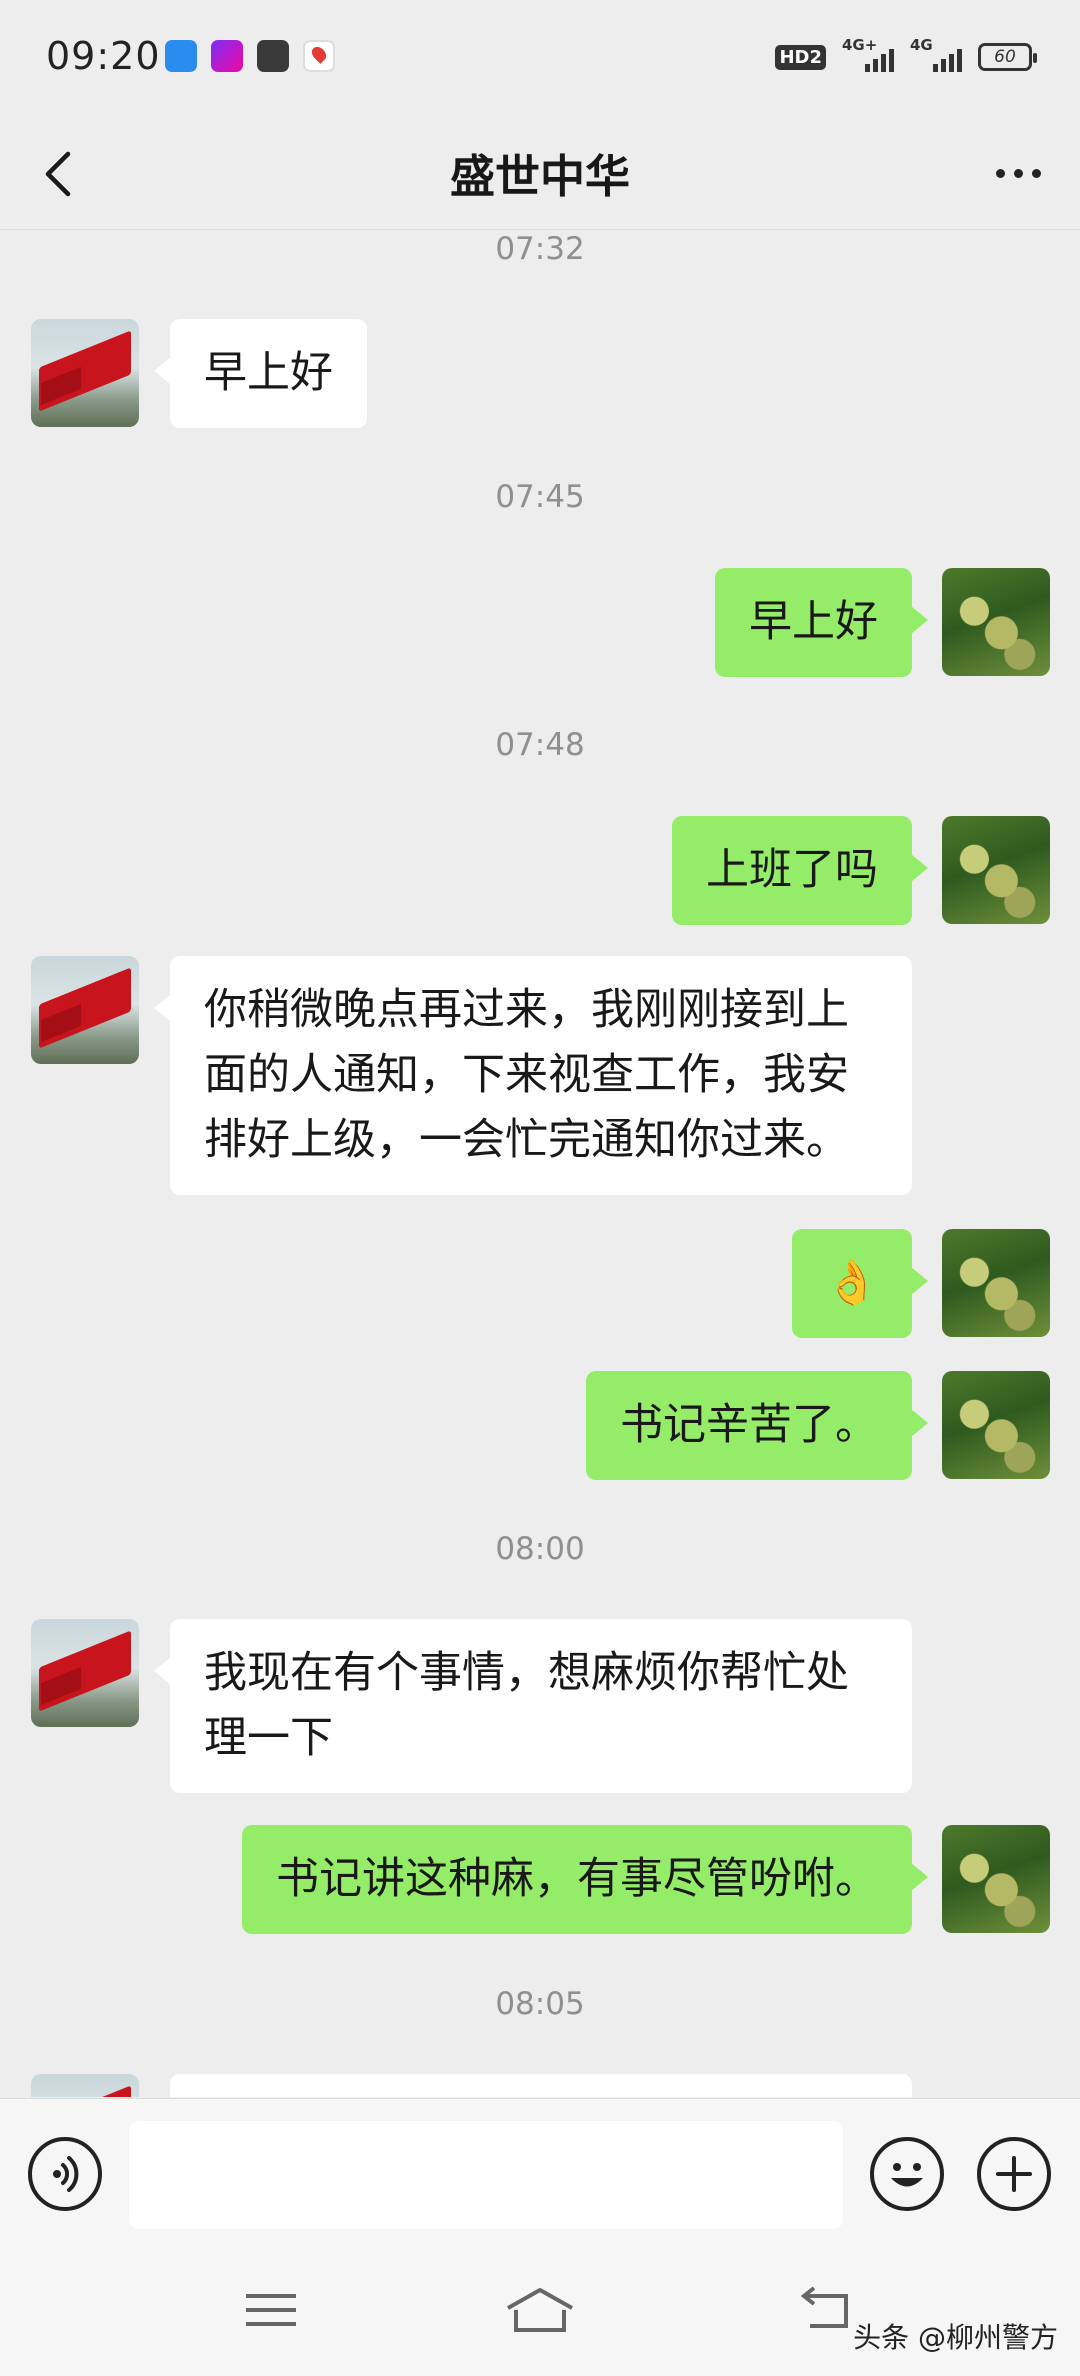 This screenshot has height=2376, width=1080. What do you see at coordinates (260, 373) in the screenshot?
I see `received-message: 早上好` at bounding box center [260, 373].